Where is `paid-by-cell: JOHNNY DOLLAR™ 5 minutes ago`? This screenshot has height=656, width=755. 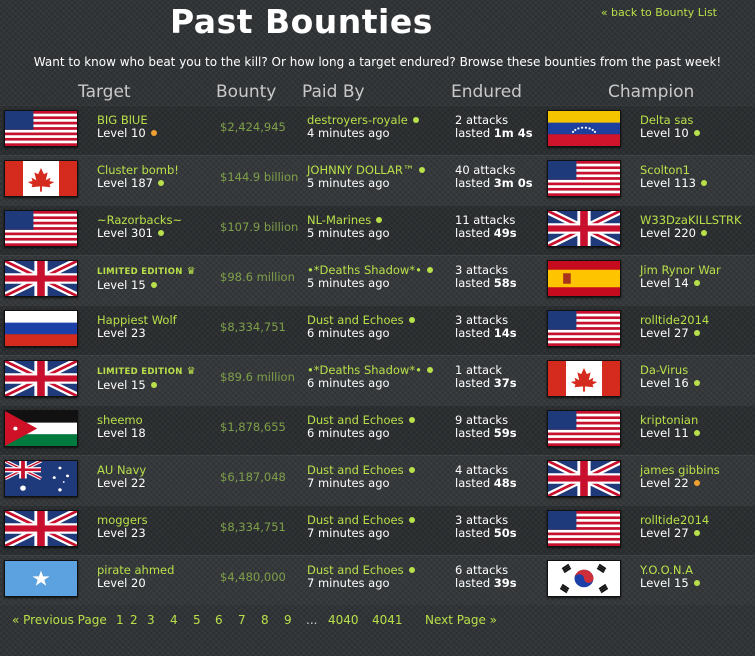
paid-by-cell: JOHNNY DOLLAR™ 5 minutes ago is located at coordinates (366, 176).